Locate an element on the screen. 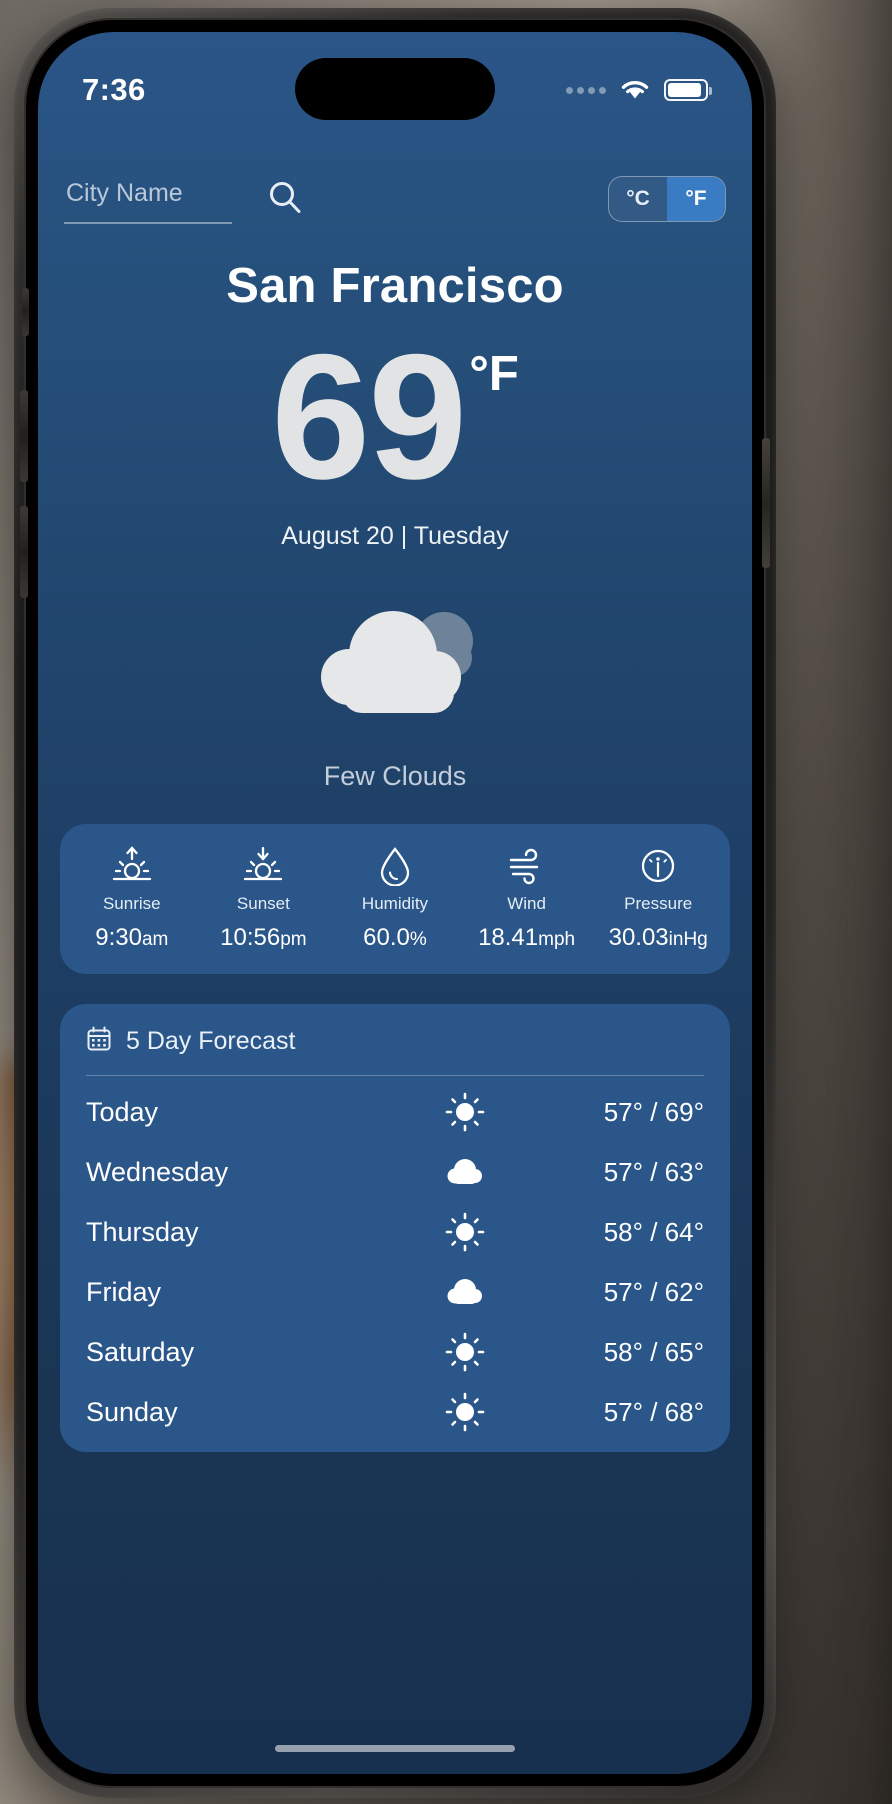 The image size is (892, 1804). stat-label: Sunrise is located at coordinates (131, 904).